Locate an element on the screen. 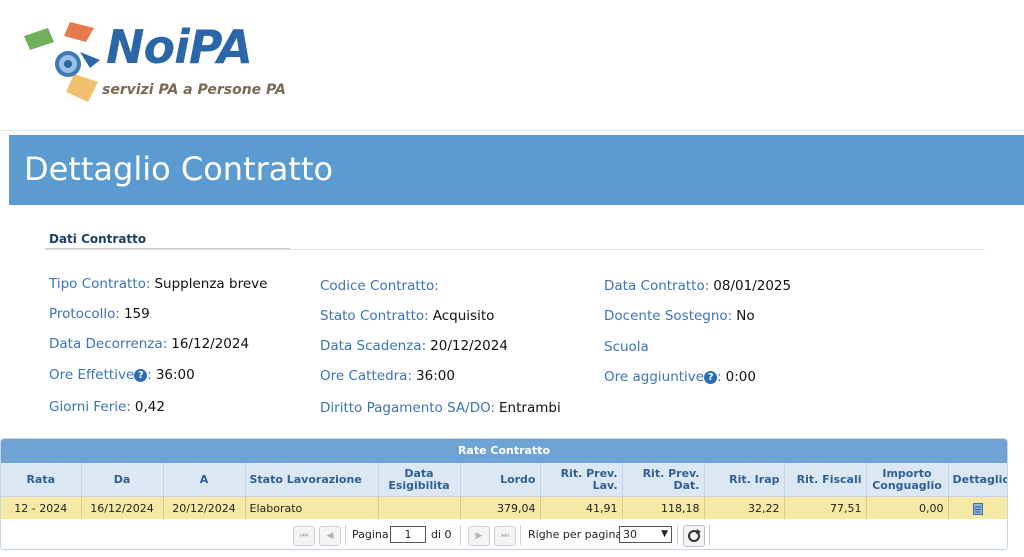 The width and height of the screenshot is (1024, 557). cell-stato-lavorazione: Elaborato is located at coordinates (312, 507).